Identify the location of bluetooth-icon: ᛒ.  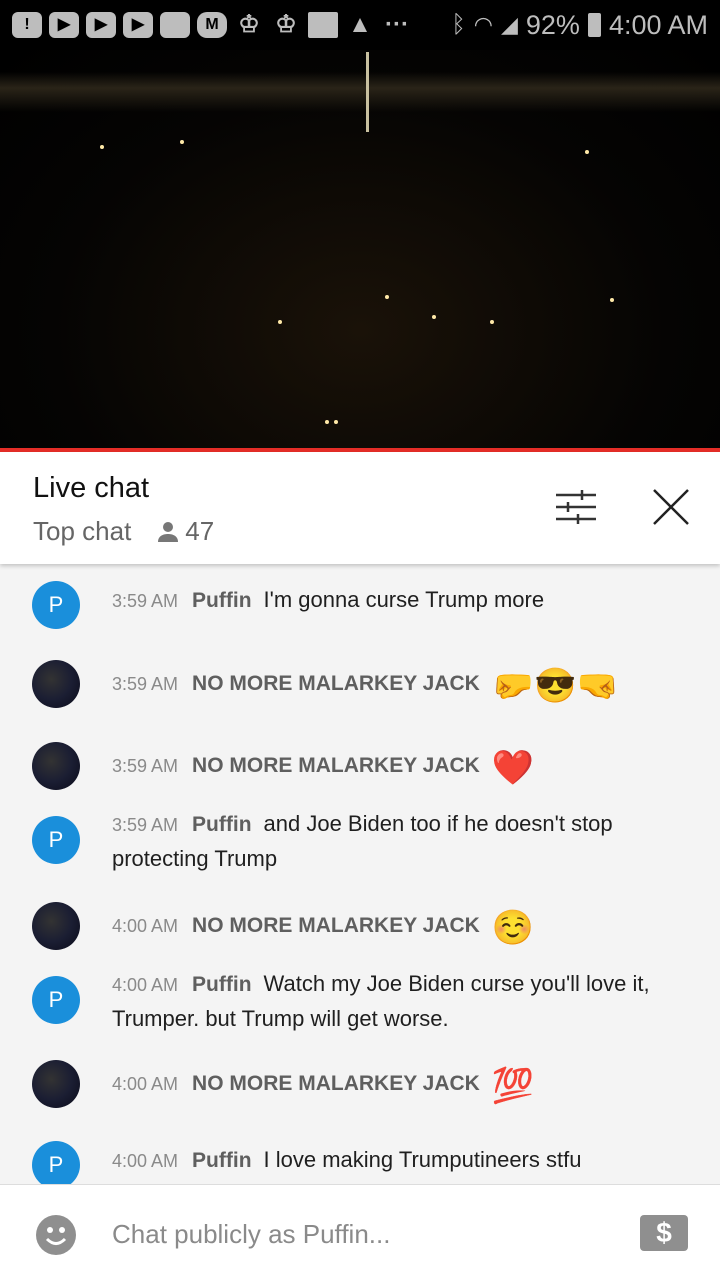
(458, 24).